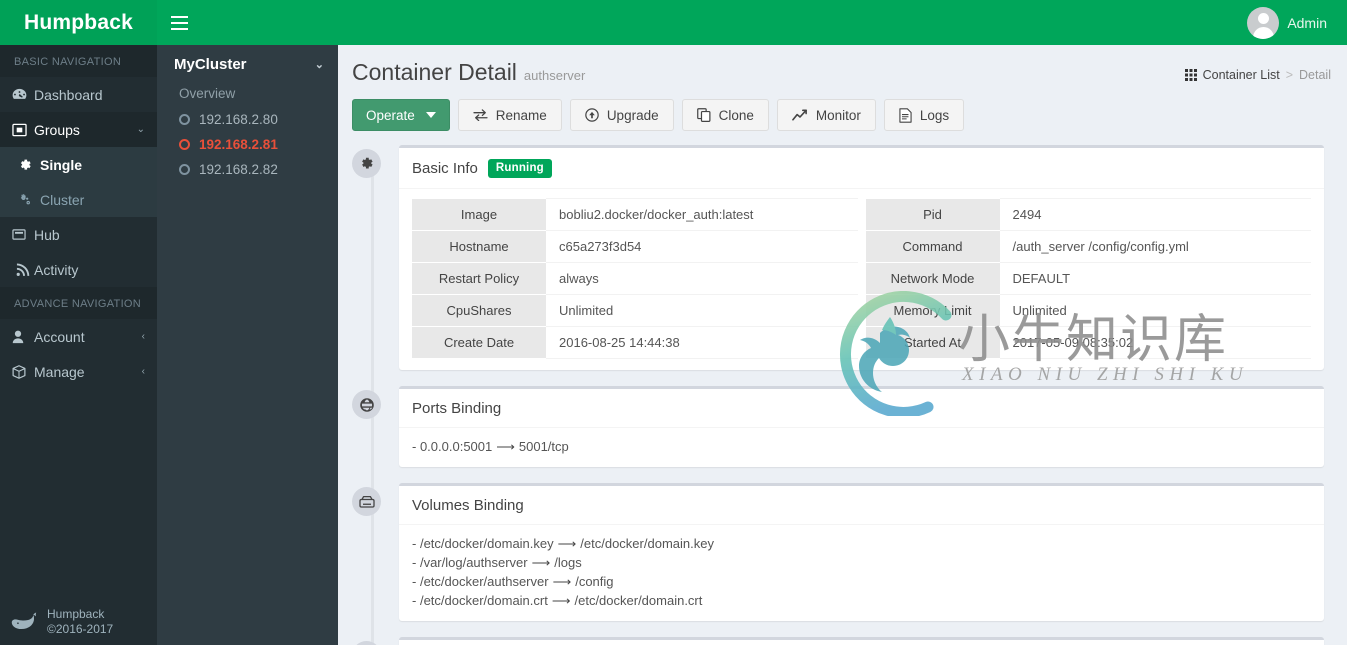 The height and width of the screenshot is (645, 1347). I want to click on table-value: DEFAULT, so click(1155, 278).